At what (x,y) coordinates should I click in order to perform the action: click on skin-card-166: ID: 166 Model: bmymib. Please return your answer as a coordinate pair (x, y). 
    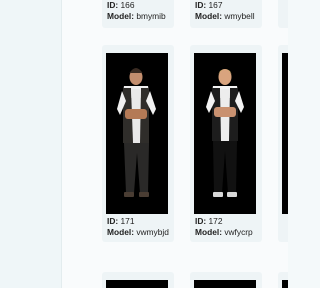
    Looking at the image, I should click on (138, 14).